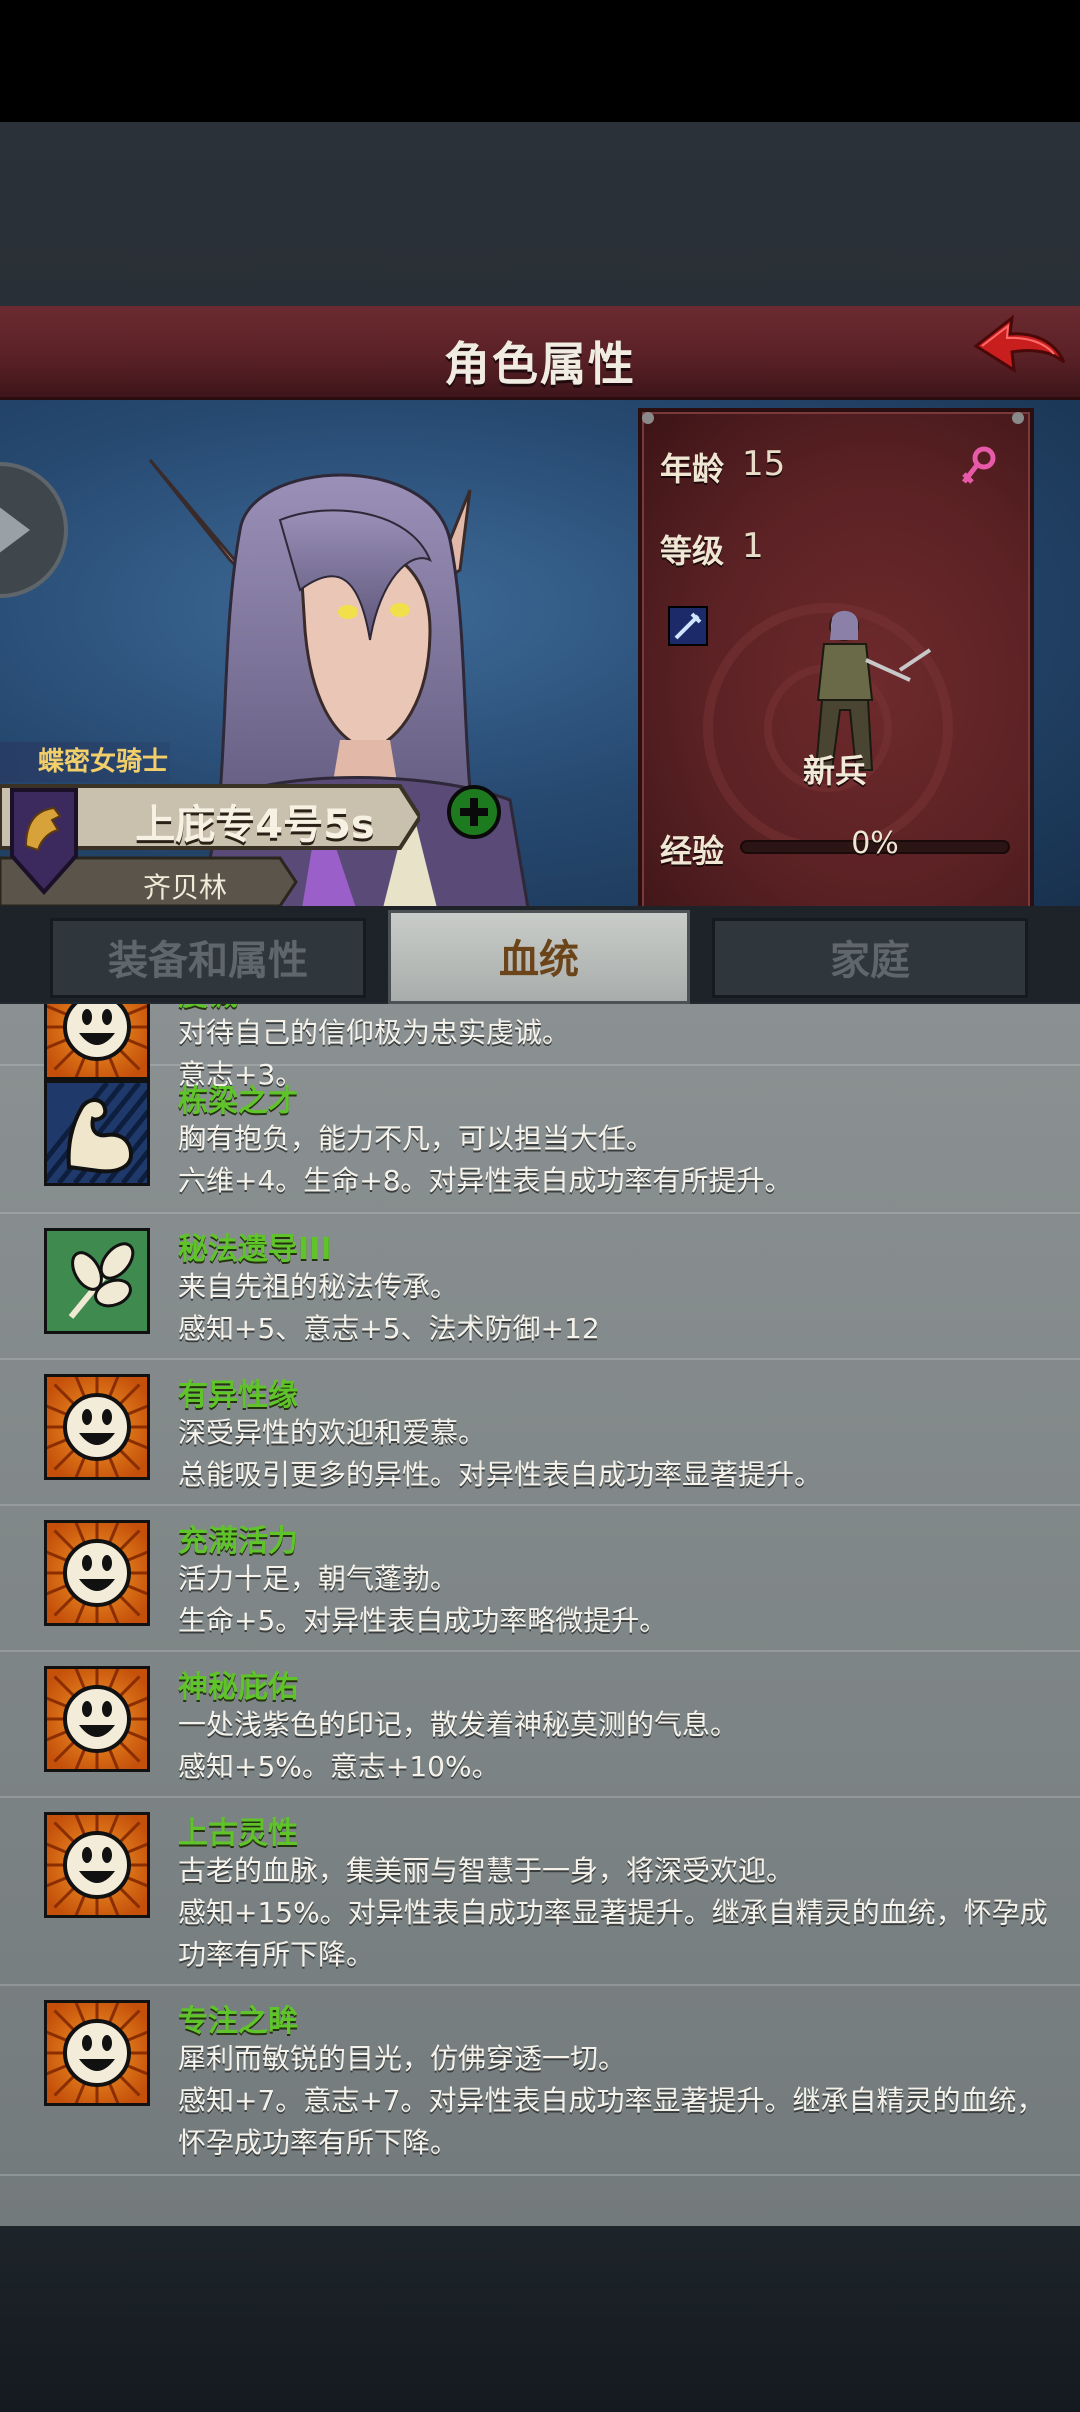 The width and height of the screenshot is (1080, 2412). Describe the element at coordinates (692, 469) in the screenshot. I see `age-label: 年龄` at that location.